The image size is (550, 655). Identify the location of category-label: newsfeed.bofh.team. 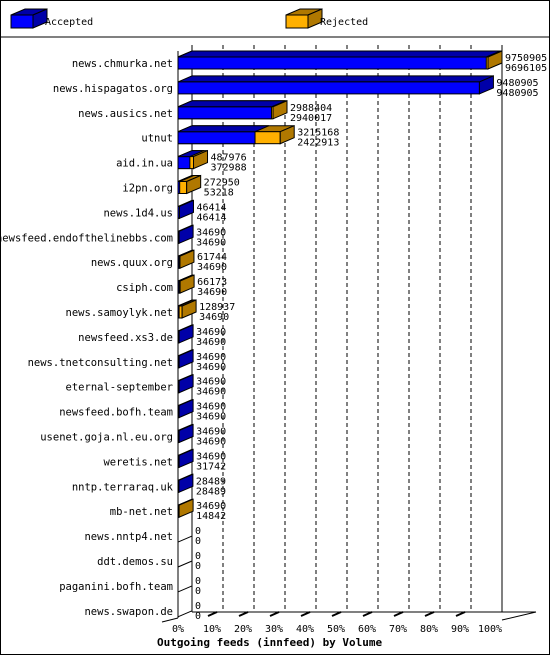
(116, 413).